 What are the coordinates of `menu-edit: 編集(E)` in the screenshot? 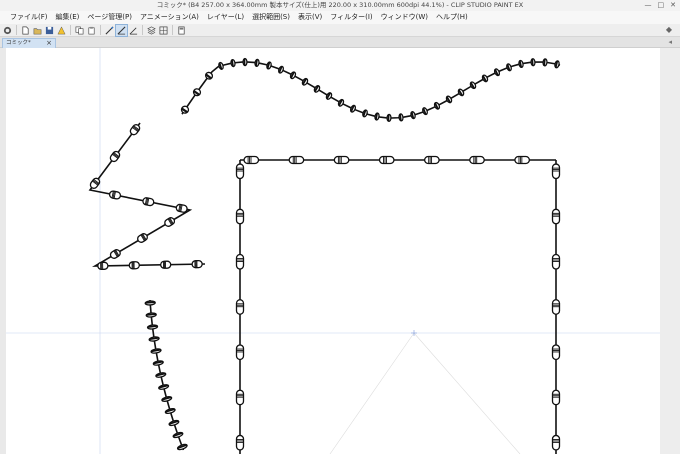 It's located at (68, 17).